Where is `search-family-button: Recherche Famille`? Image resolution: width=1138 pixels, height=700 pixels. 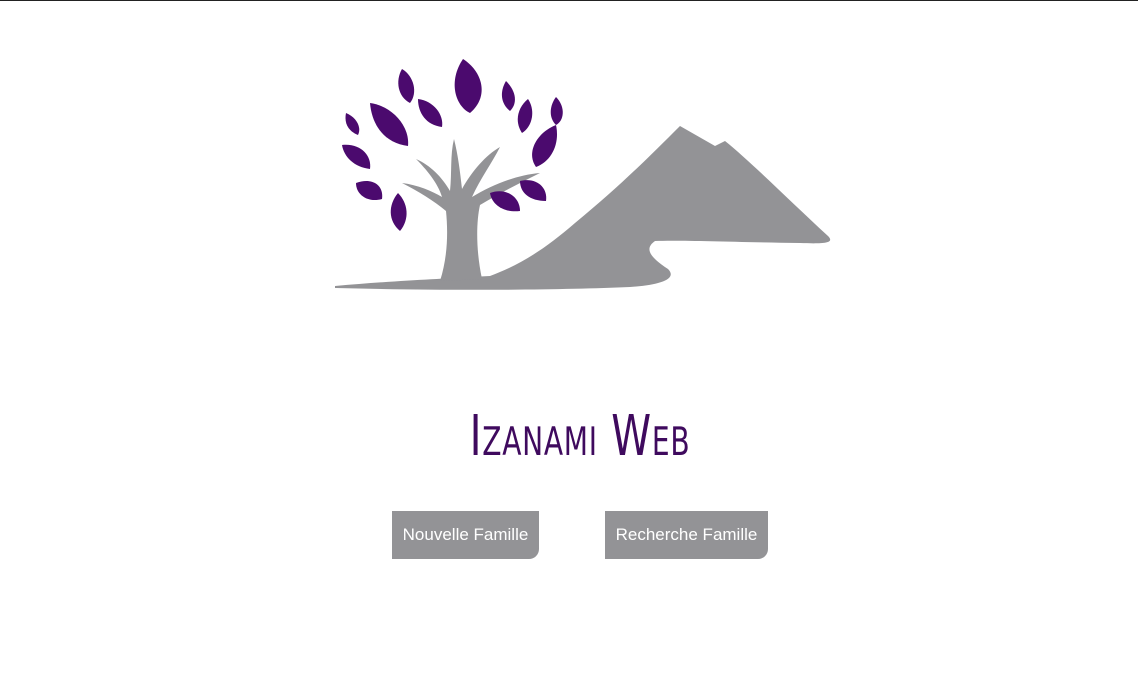 search-family-button: Recherche Famille is located at coordinates (686, 535).